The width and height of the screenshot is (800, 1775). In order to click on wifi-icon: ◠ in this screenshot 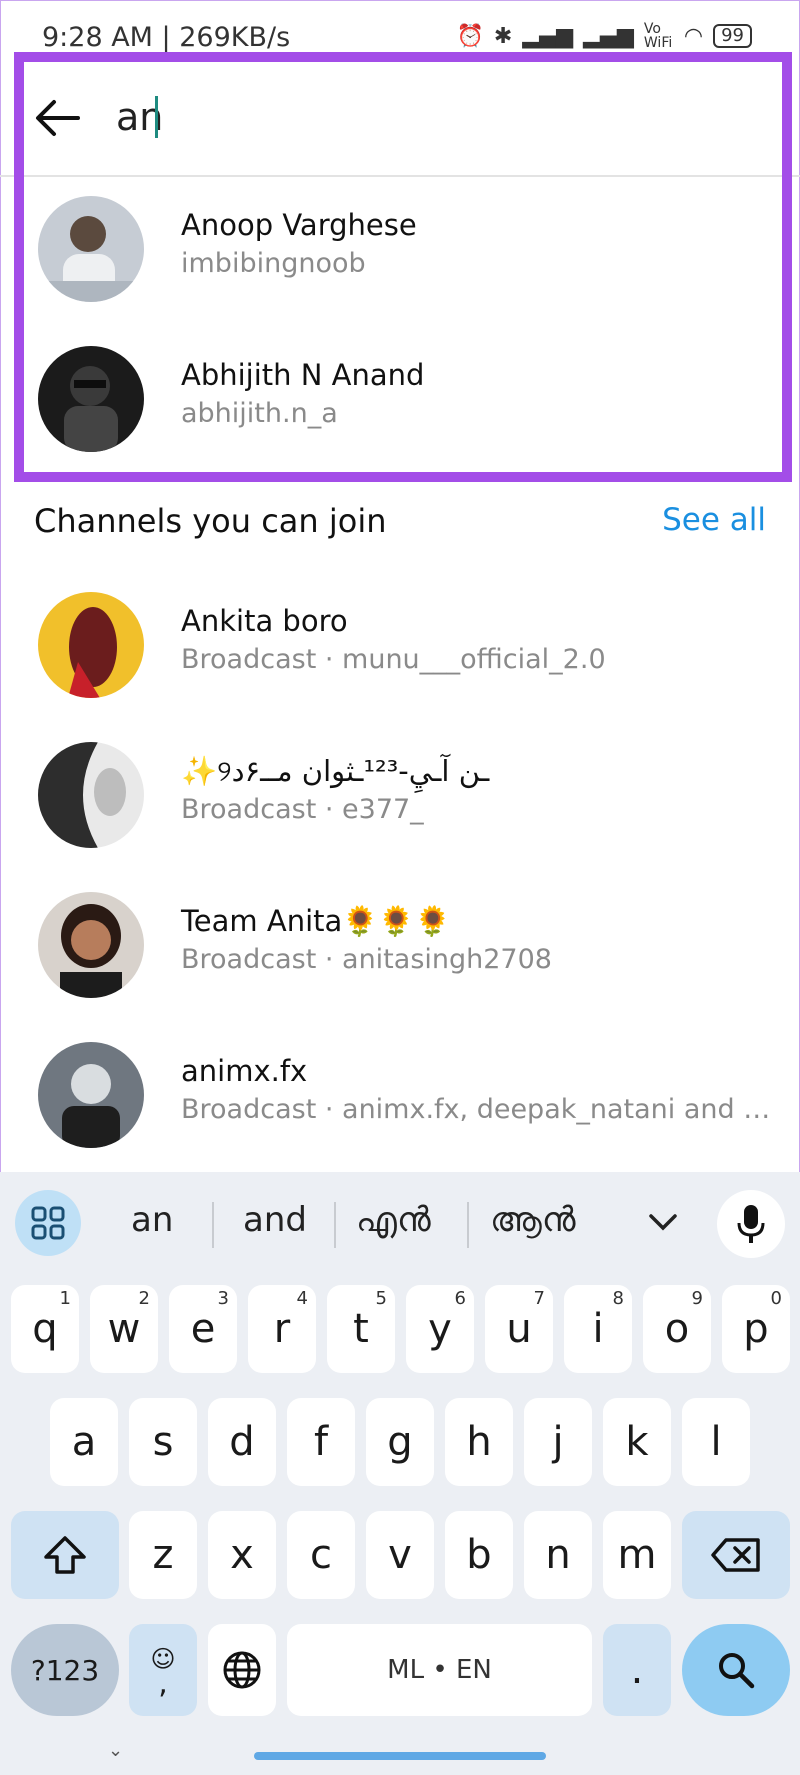, I will do `click(693, 36)`.